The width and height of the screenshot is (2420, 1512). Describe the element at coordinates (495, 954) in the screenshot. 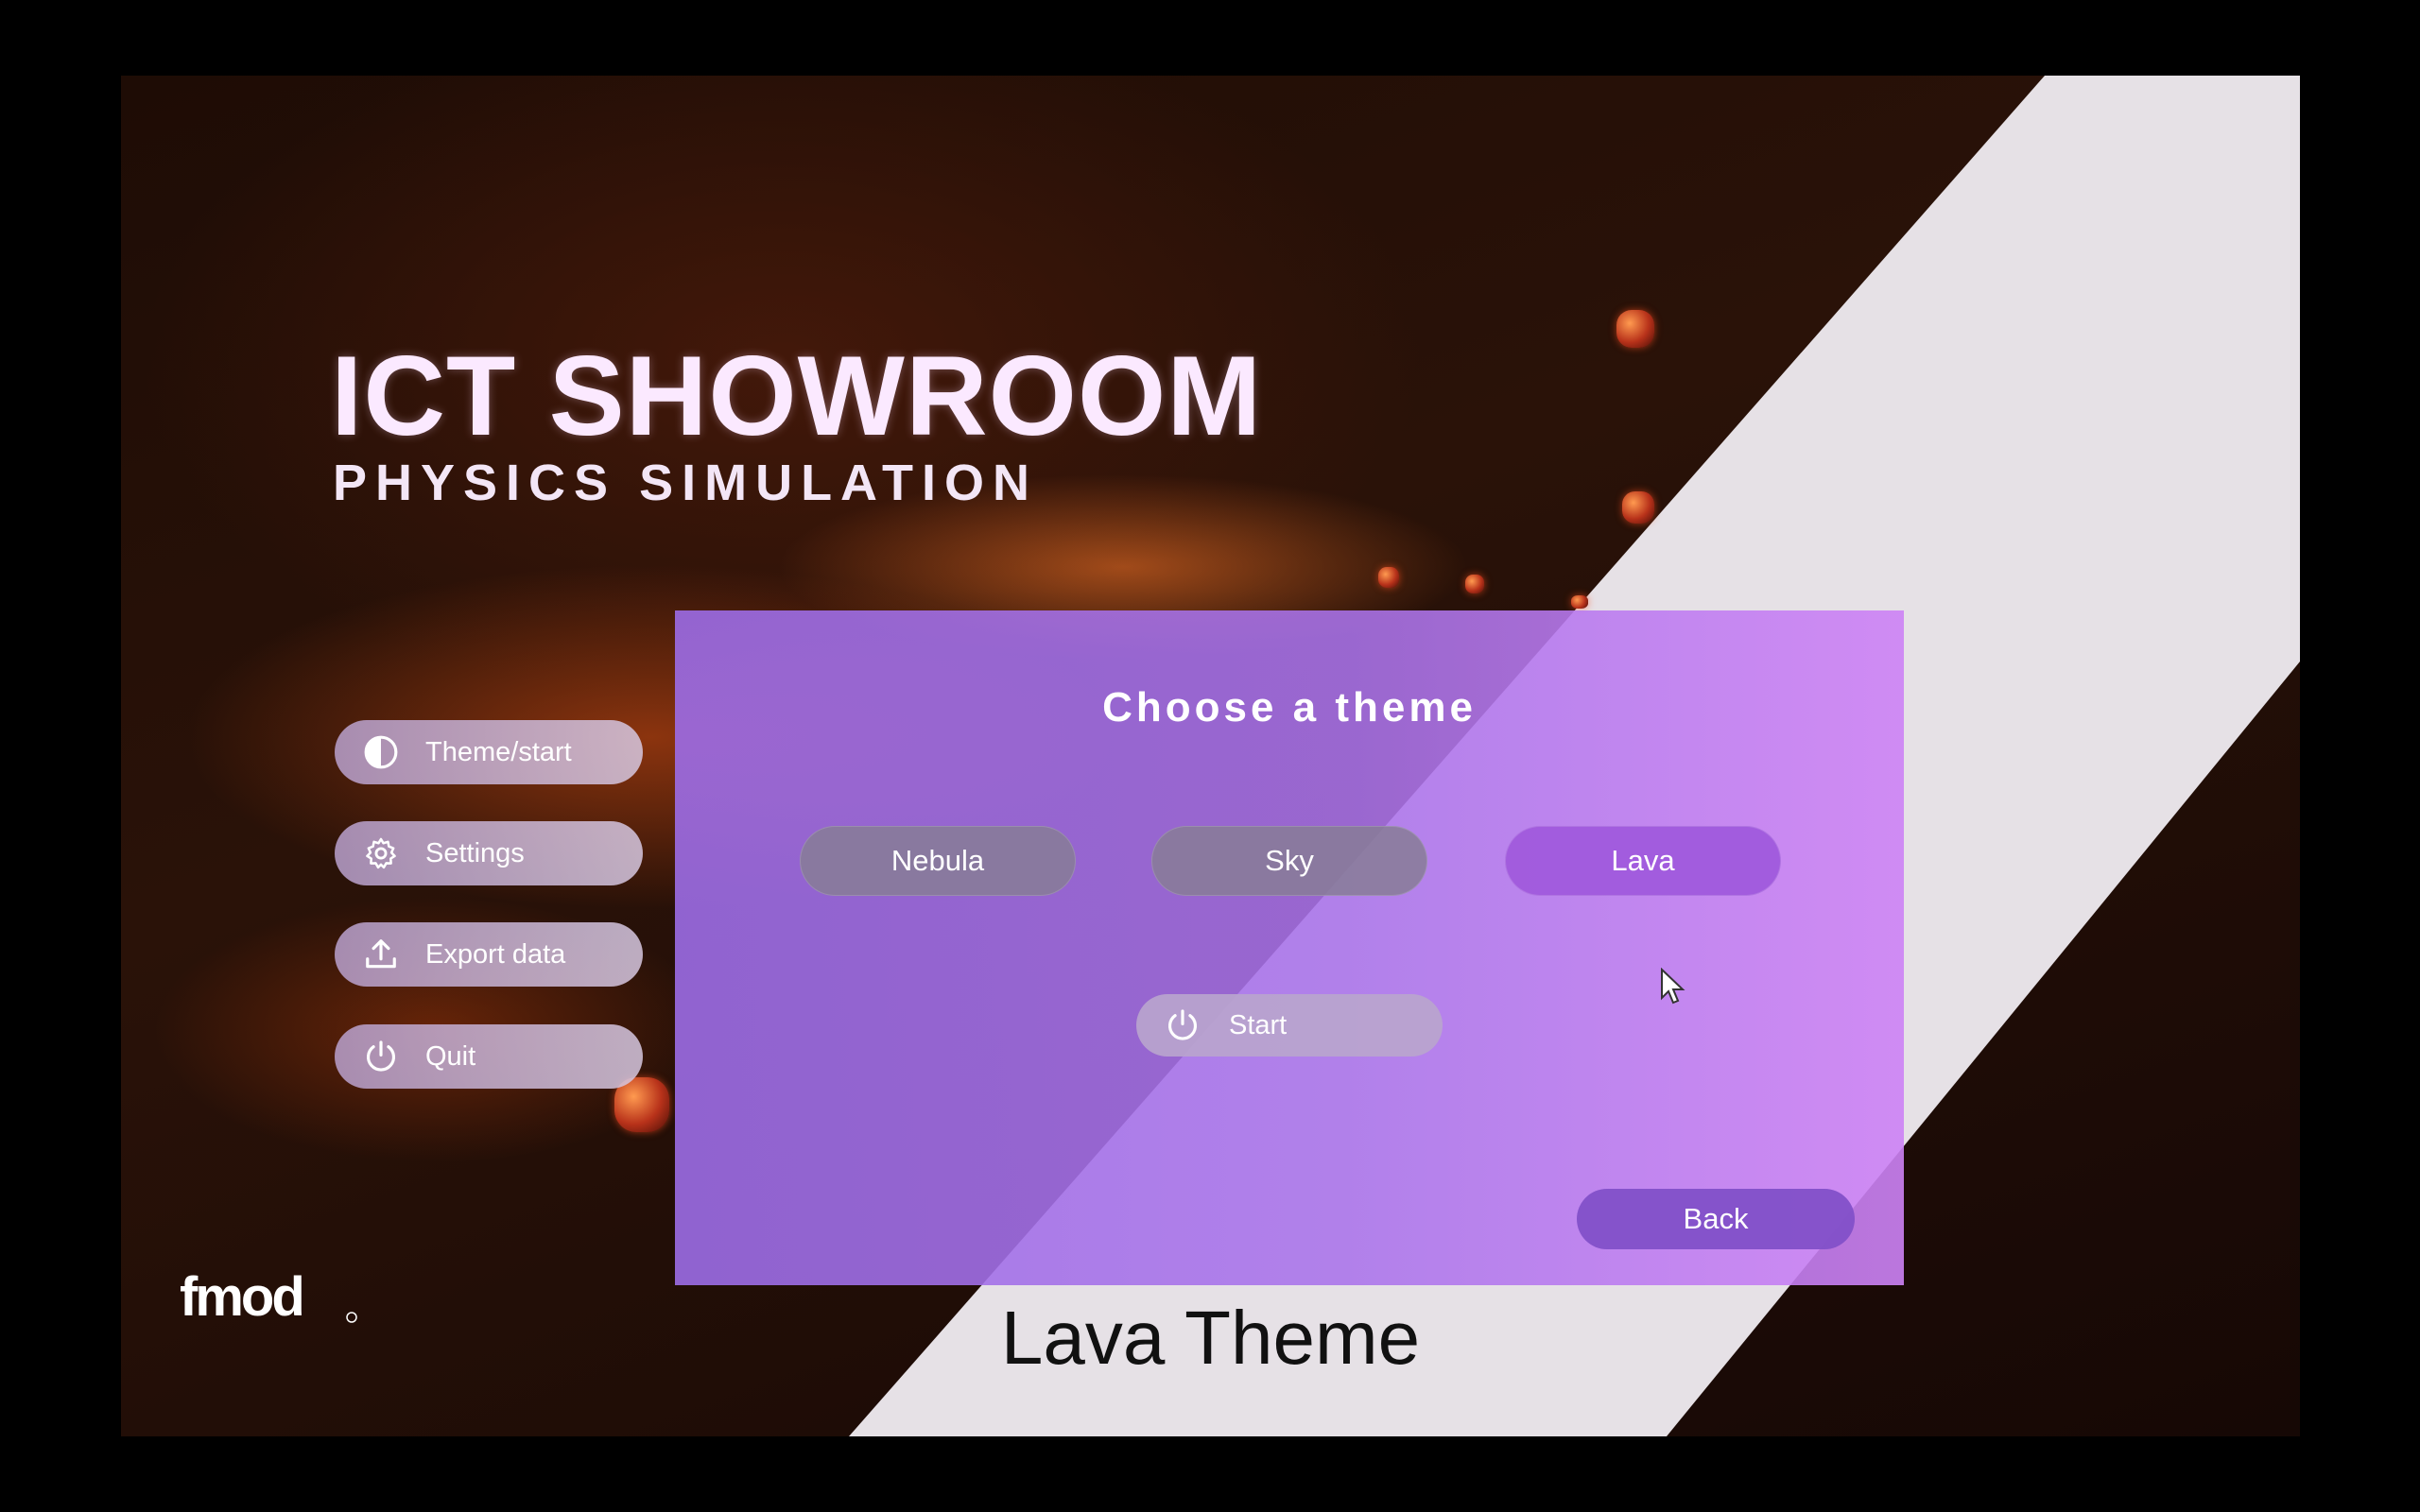

I see `menu-item-label: Export data` at that location.